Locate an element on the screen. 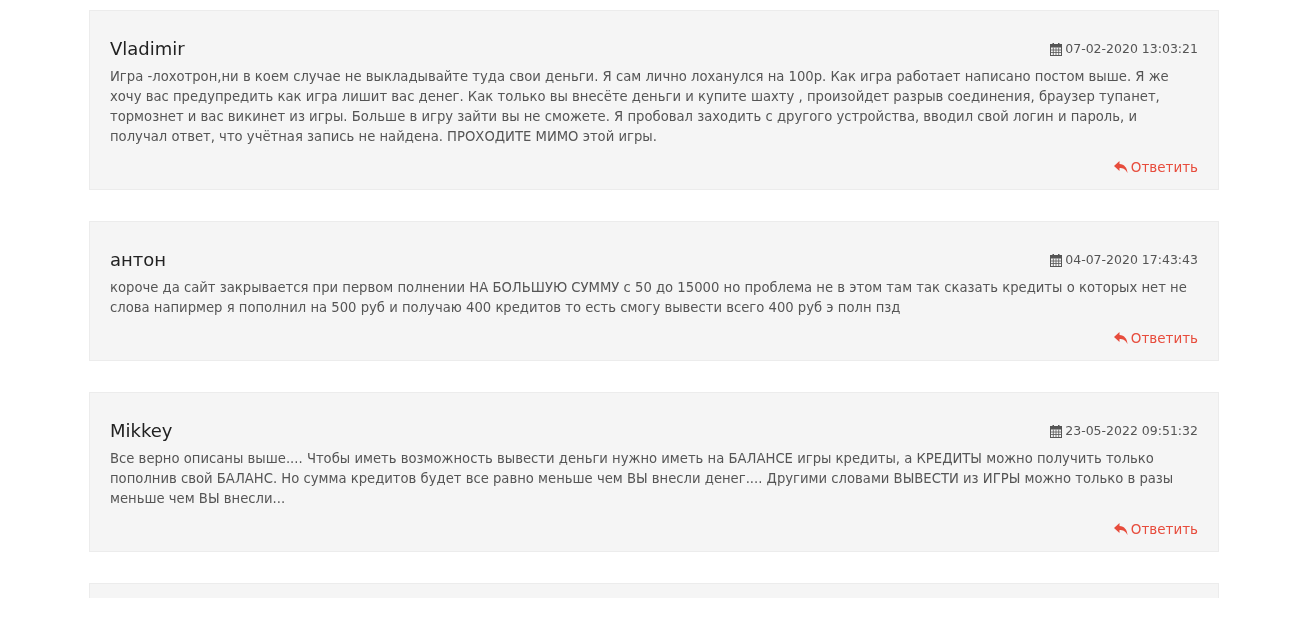  author-name: Vladimir is located at coordinates (147, 49).